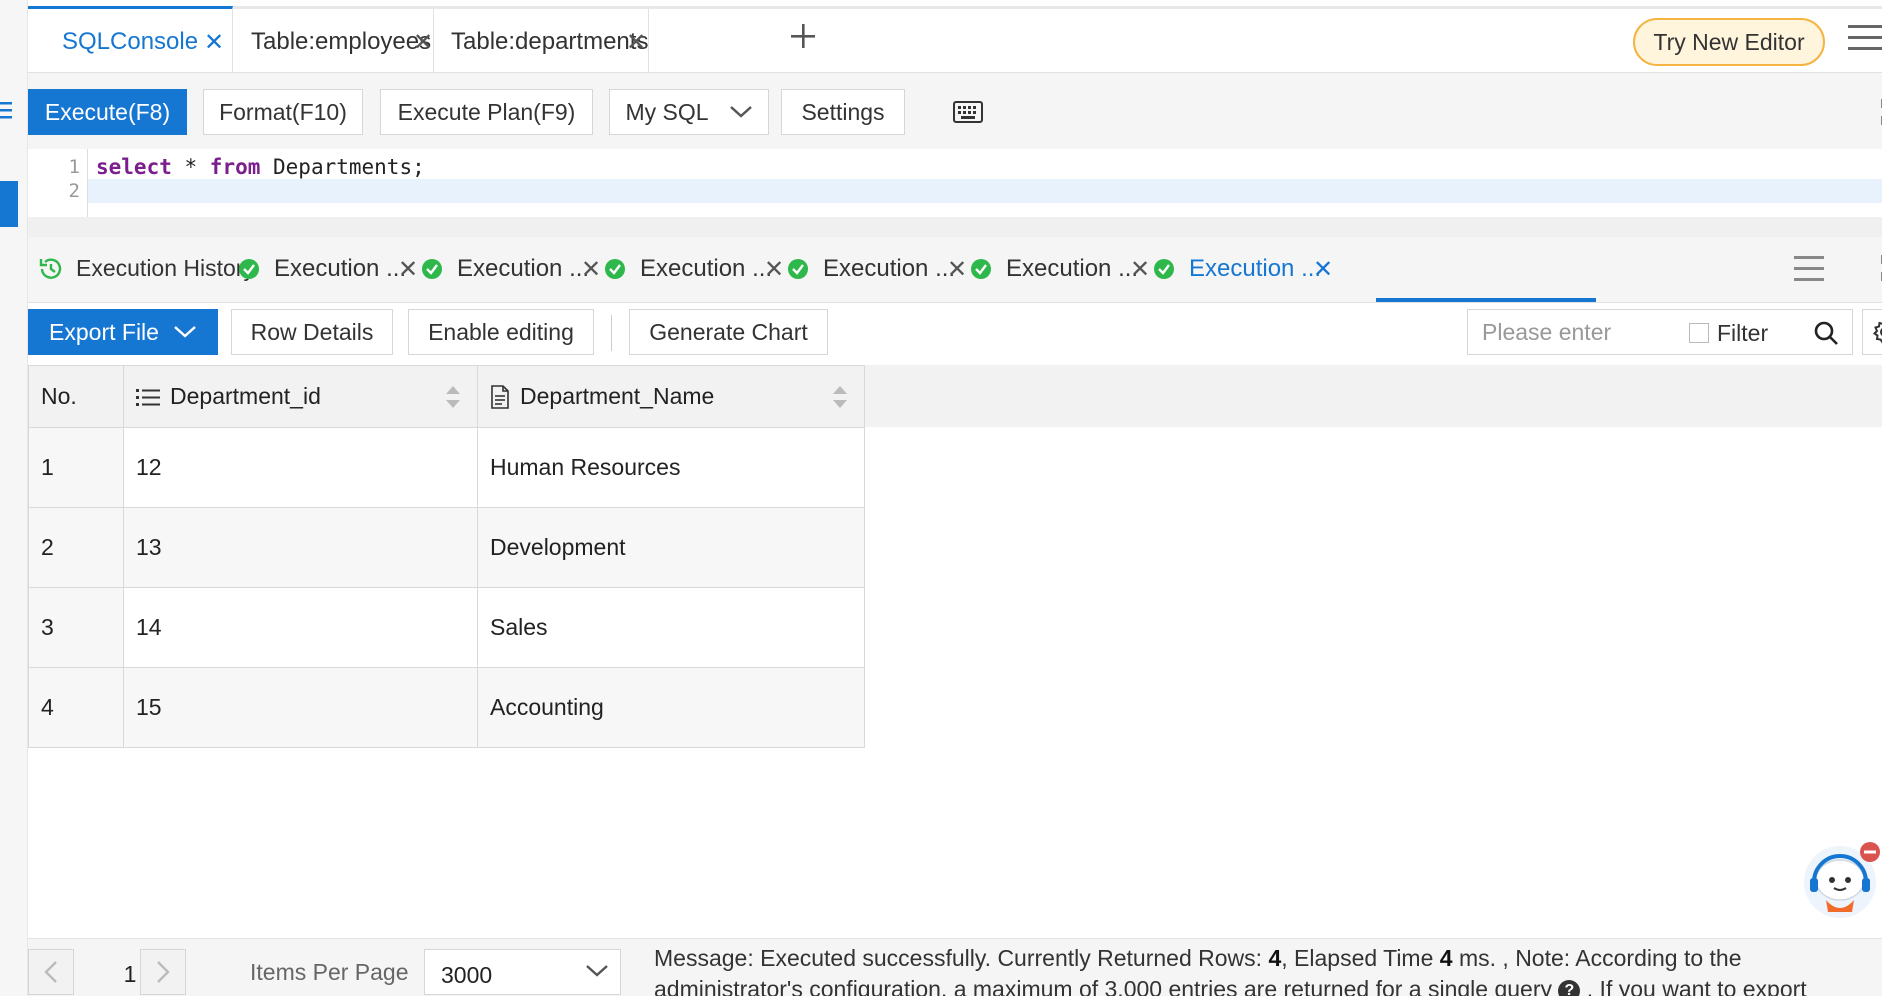  Describe the element at coordinates (190, 167) in the screenshot. I see `sql-token: *` at that location.